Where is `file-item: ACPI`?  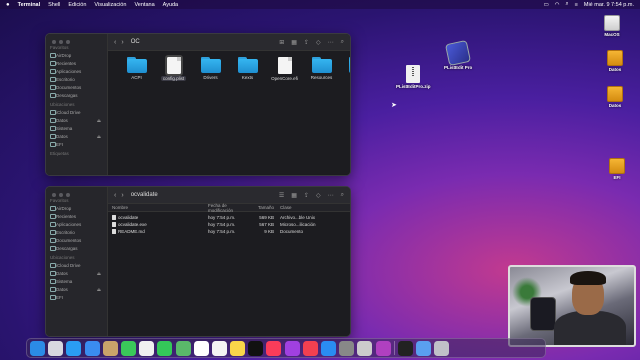
file-item: ACPI is located at coordinates (136, 69).